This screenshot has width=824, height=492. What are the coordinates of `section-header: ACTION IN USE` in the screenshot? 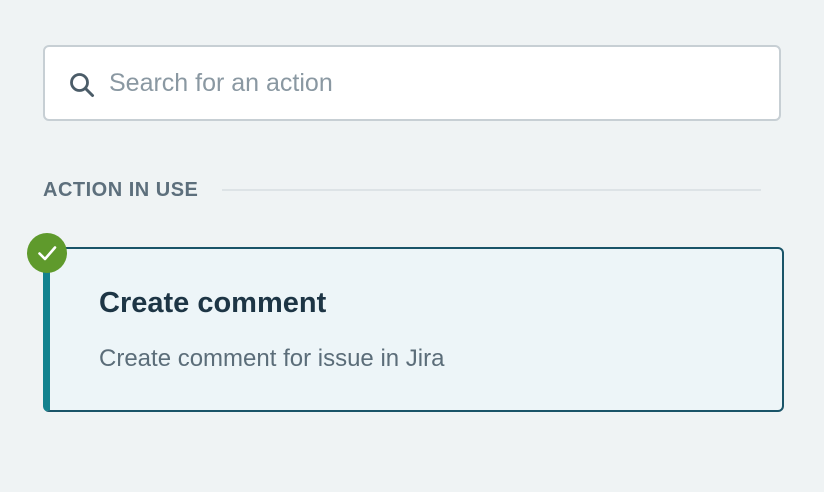 It's located at (402, 190).